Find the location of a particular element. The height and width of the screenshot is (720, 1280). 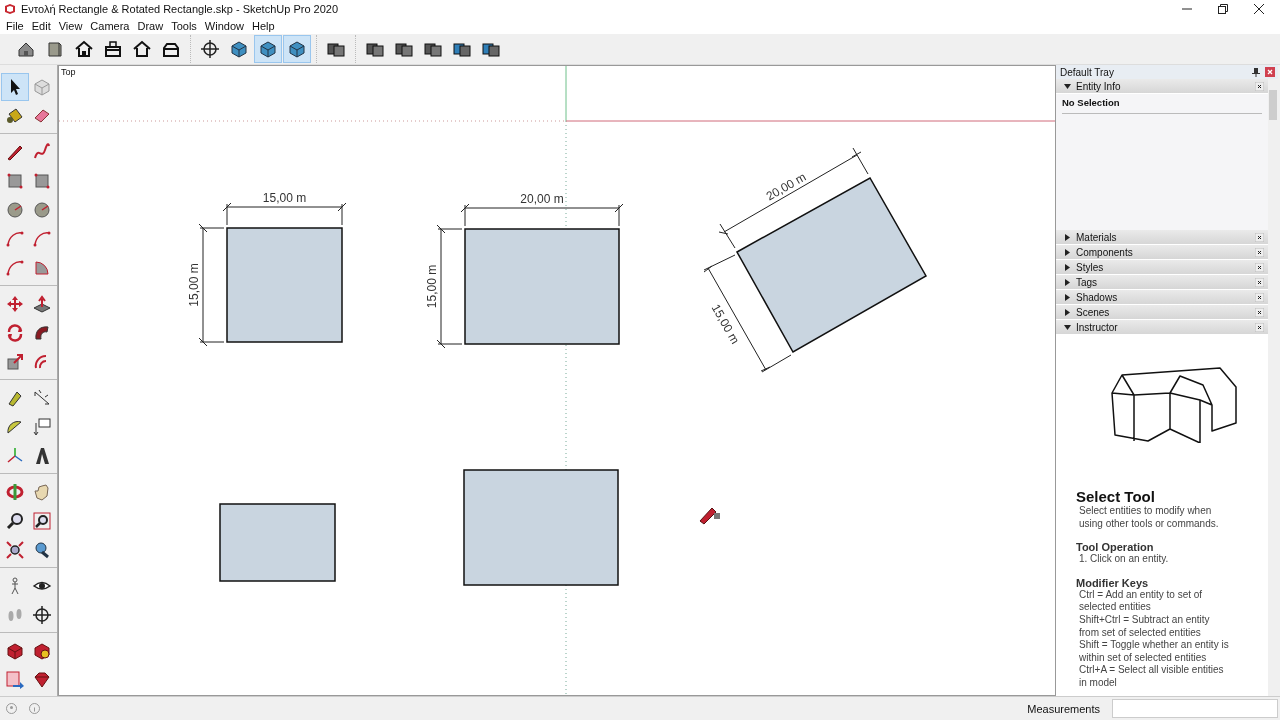

panel-header: Styles is located at coordinates (1162, 267).